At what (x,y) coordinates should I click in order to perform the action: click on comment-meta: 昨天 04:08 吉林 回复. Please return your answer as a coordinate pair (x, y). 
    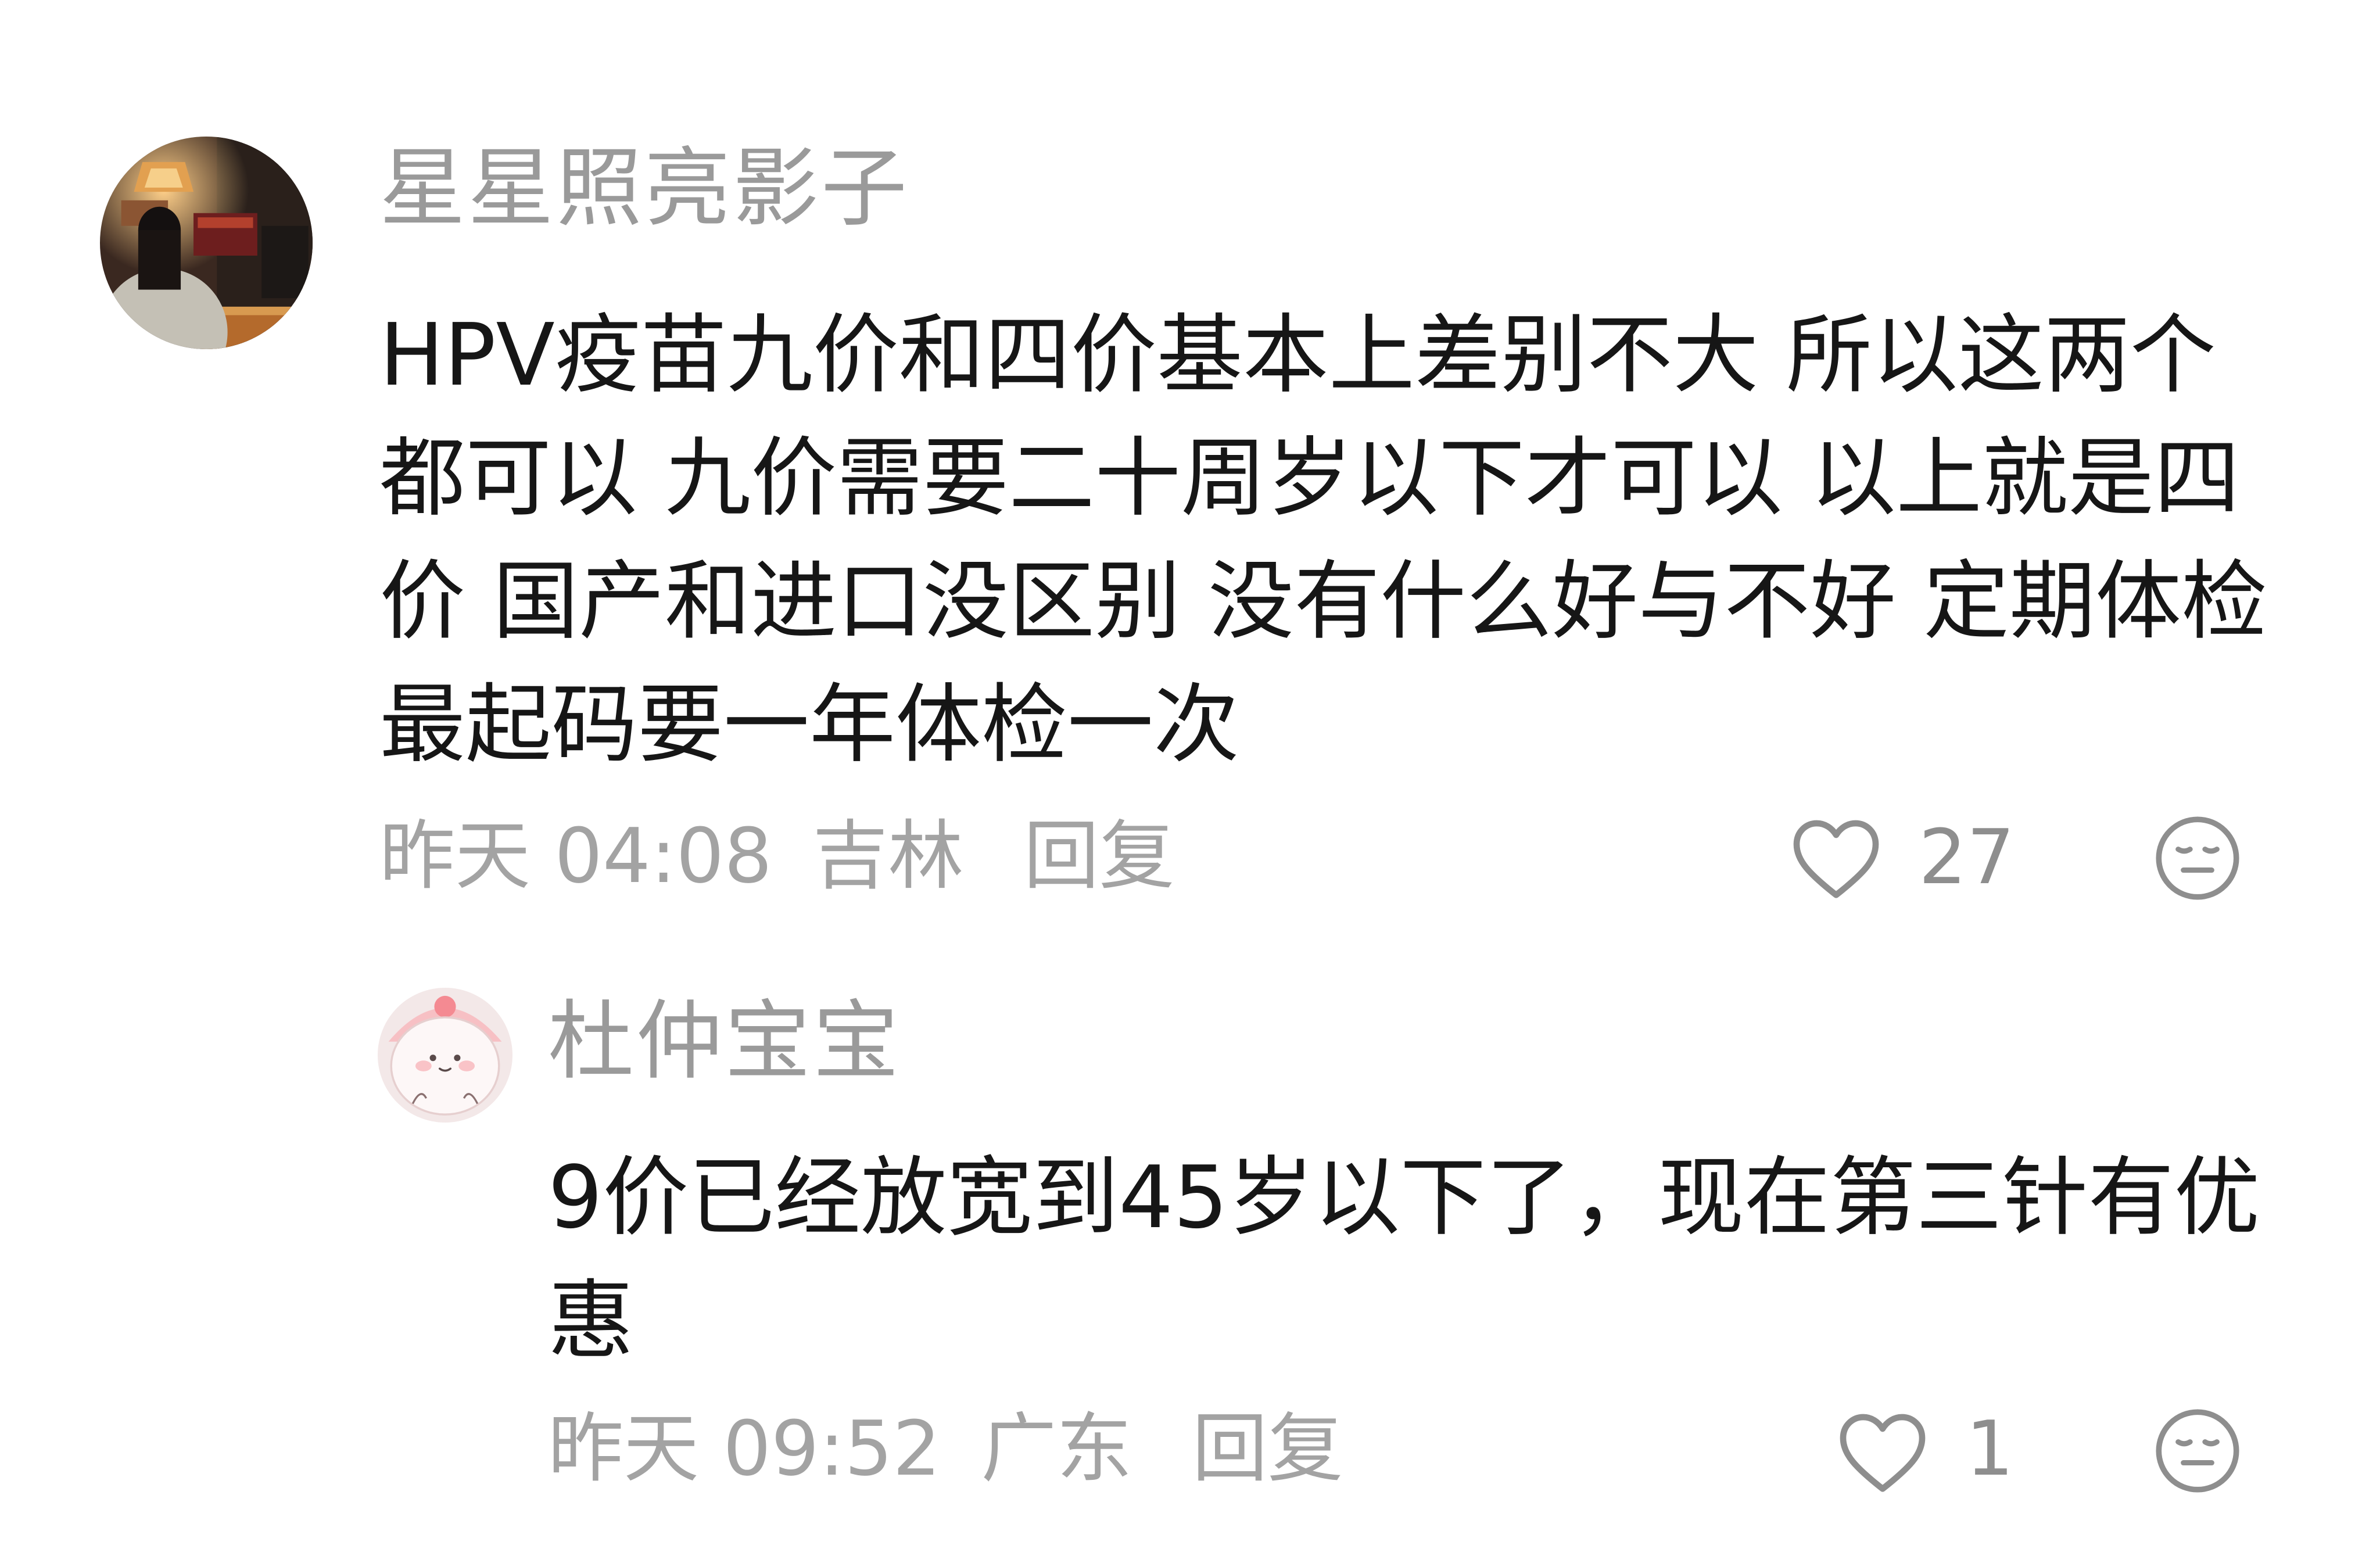
    Looking at the image, I should click on (777, 856).